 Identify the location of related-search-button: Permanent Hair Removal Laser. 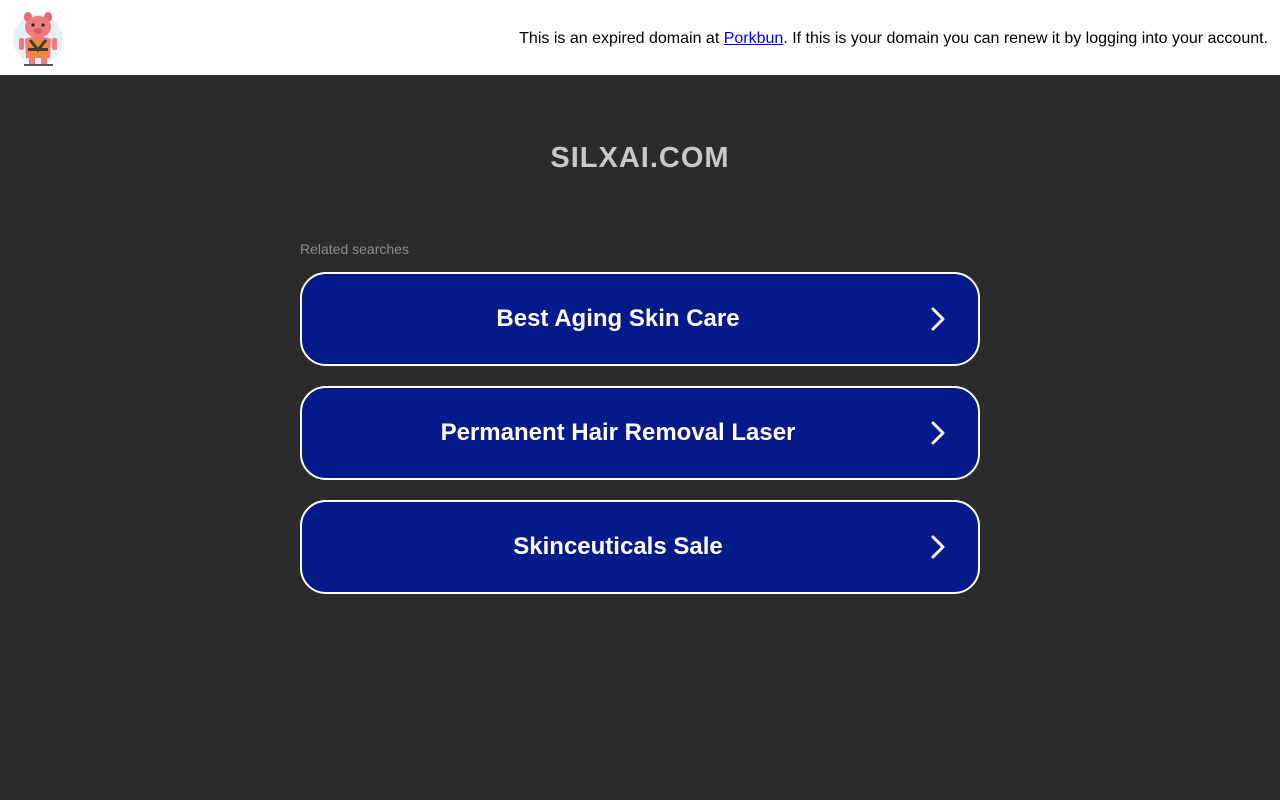
(640, 433).